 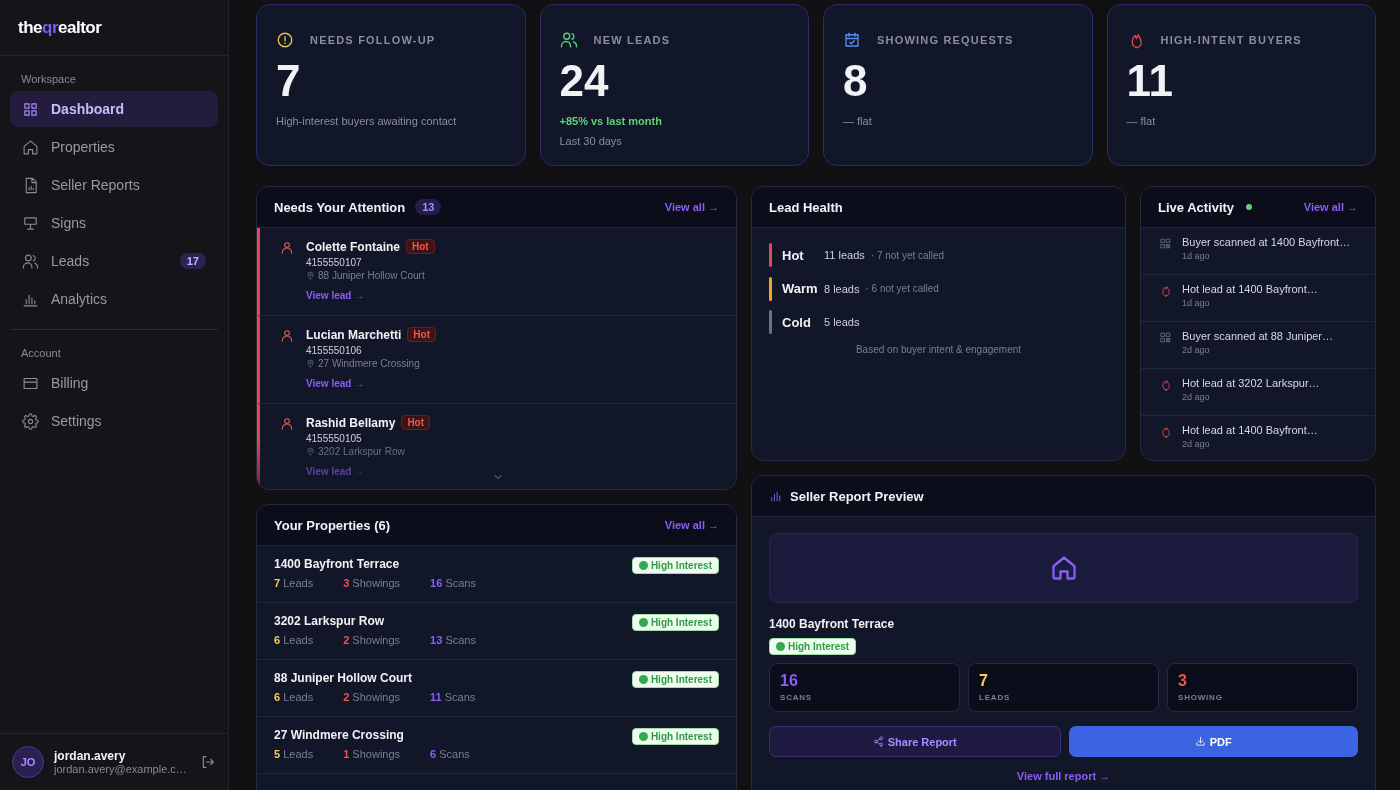 I want to click on property-row: 1400 Bayfront Terrace 7 Leads 3 Showings 16 Scans High Interest, so click(x=496, y=574).